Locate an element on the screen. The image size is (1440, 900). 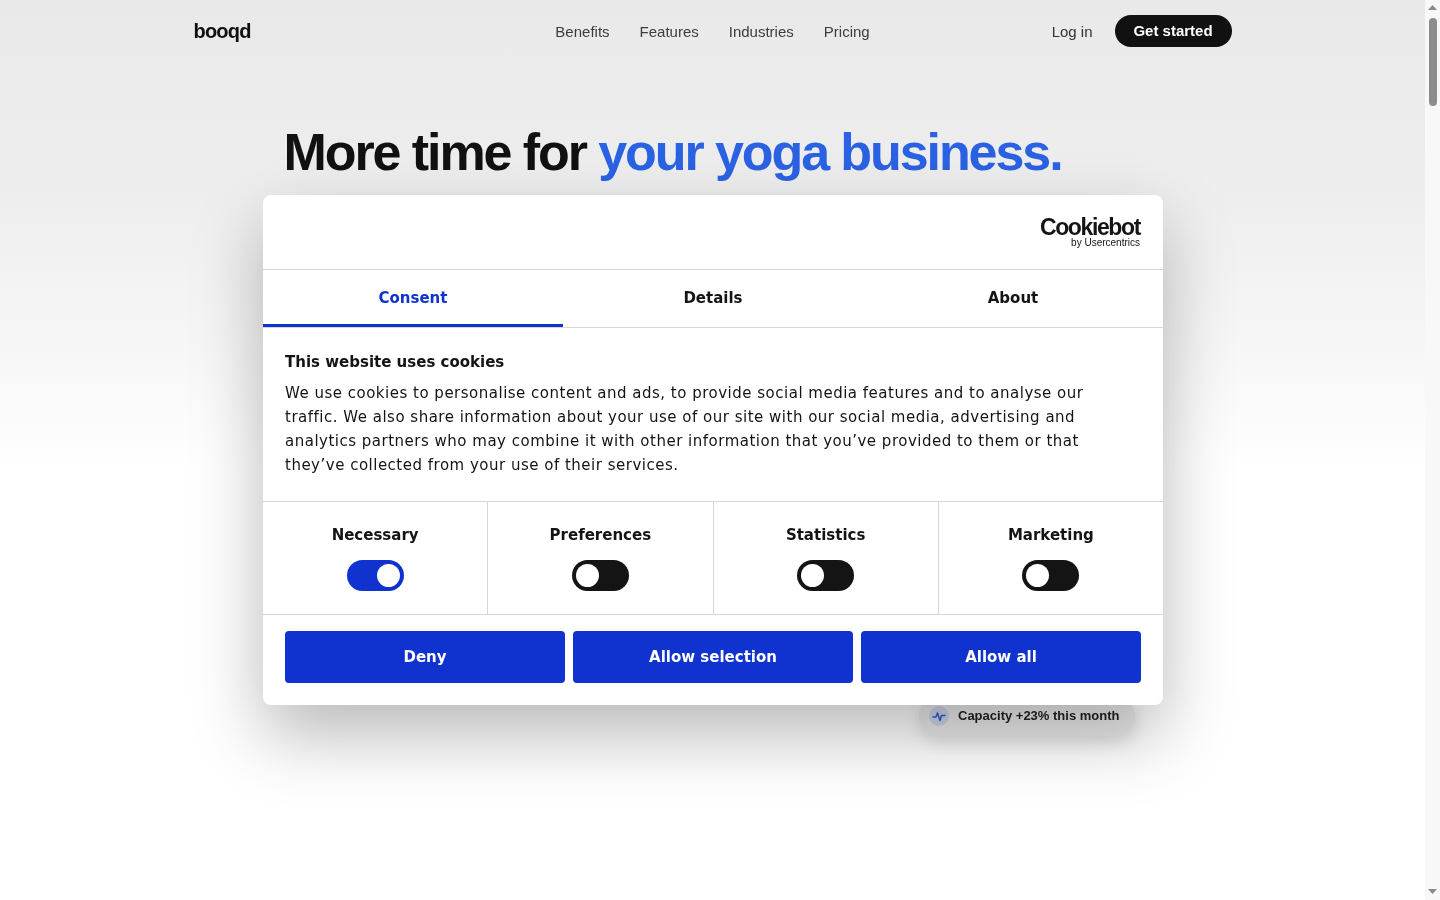
toggle-label: Marketing is located at coordinates (1050, 535).